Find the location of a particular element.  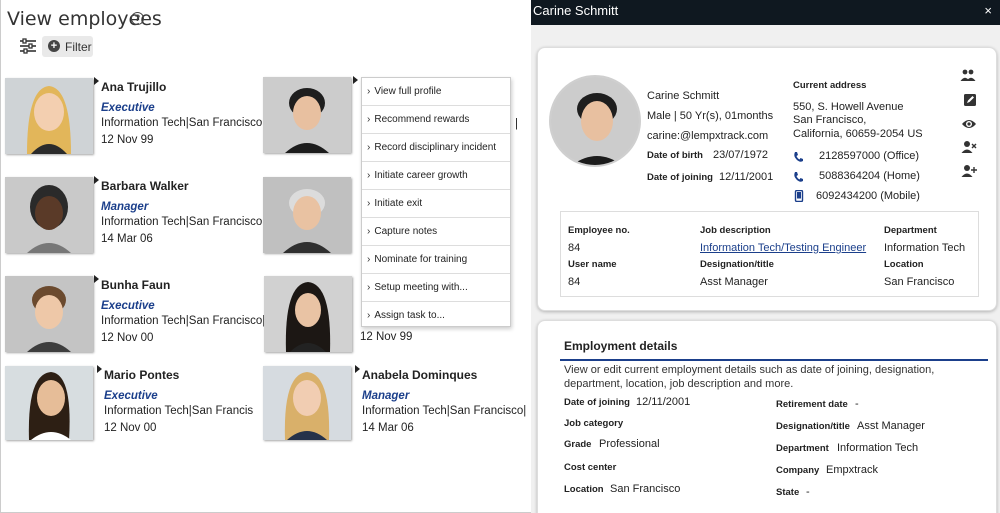

profile-email: carine:@lempxtrack.com is located at coordinates (707, 136).